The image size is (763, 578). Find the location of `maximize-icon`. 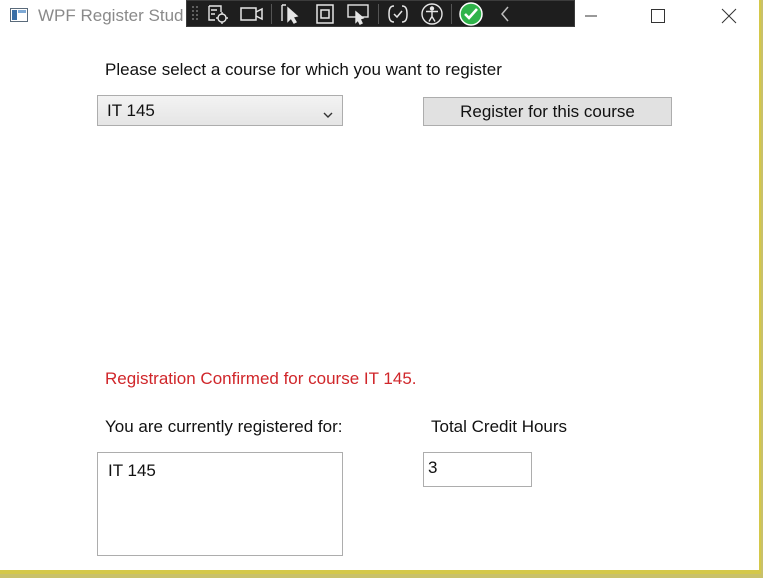

maximize-icon is located at coordinates (658, 16).